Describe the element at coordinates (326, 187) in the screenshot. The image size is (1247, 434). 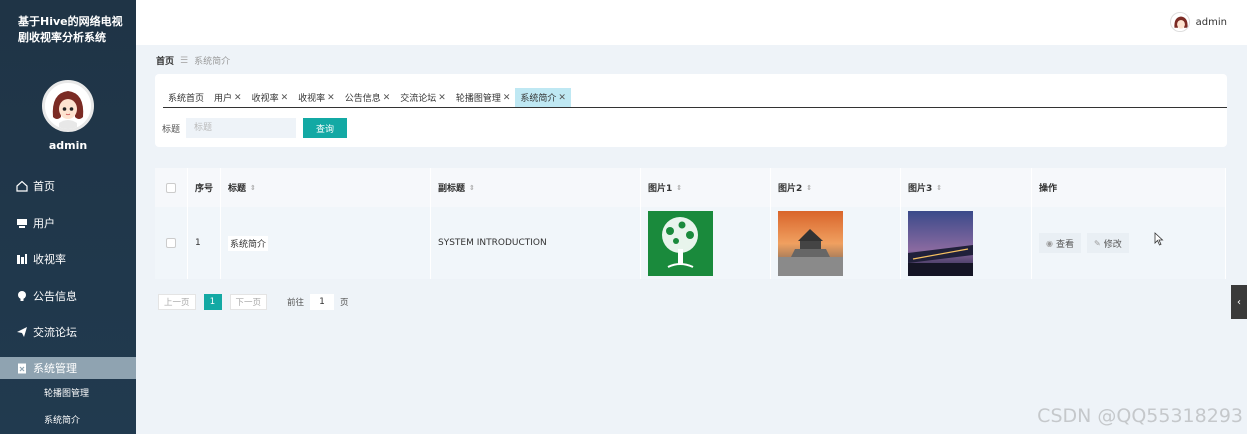
I see `header-title: 标题 ⇕` at that location.